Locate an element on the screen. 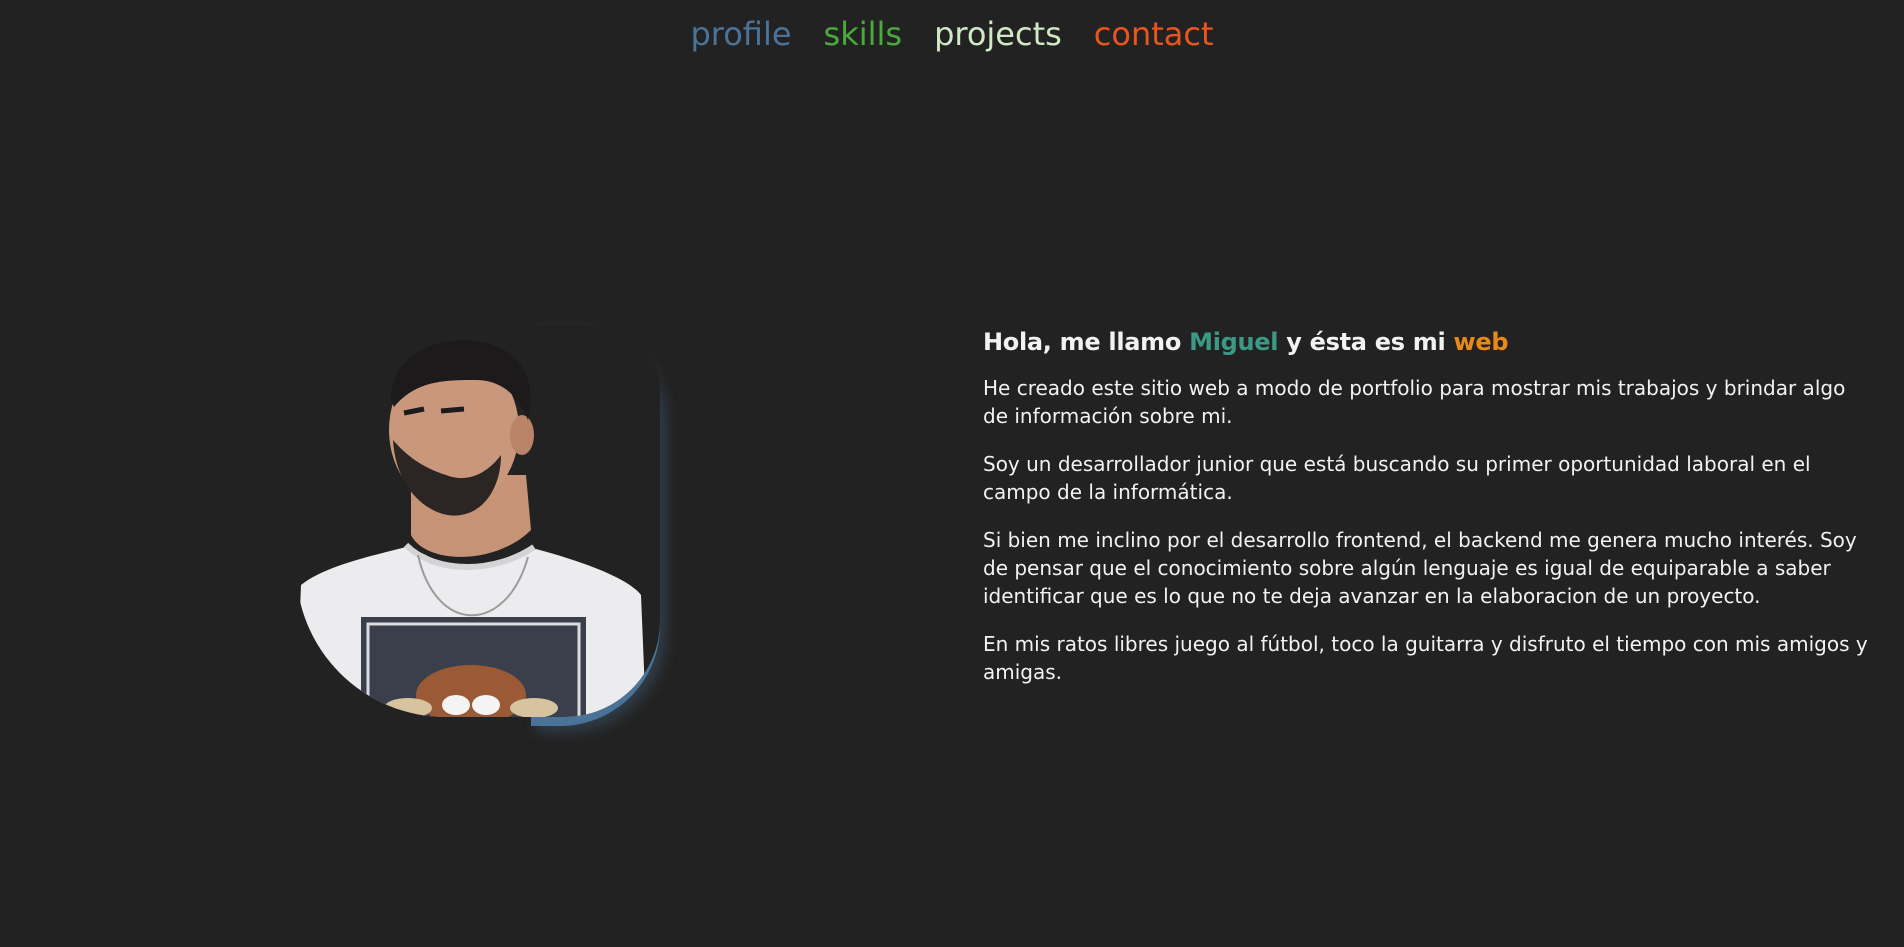 This screenshot has width=1904, height=947. page-title: Hola, me llamo Miguel y ésta es mi web is located at coordinates (1428, 342).